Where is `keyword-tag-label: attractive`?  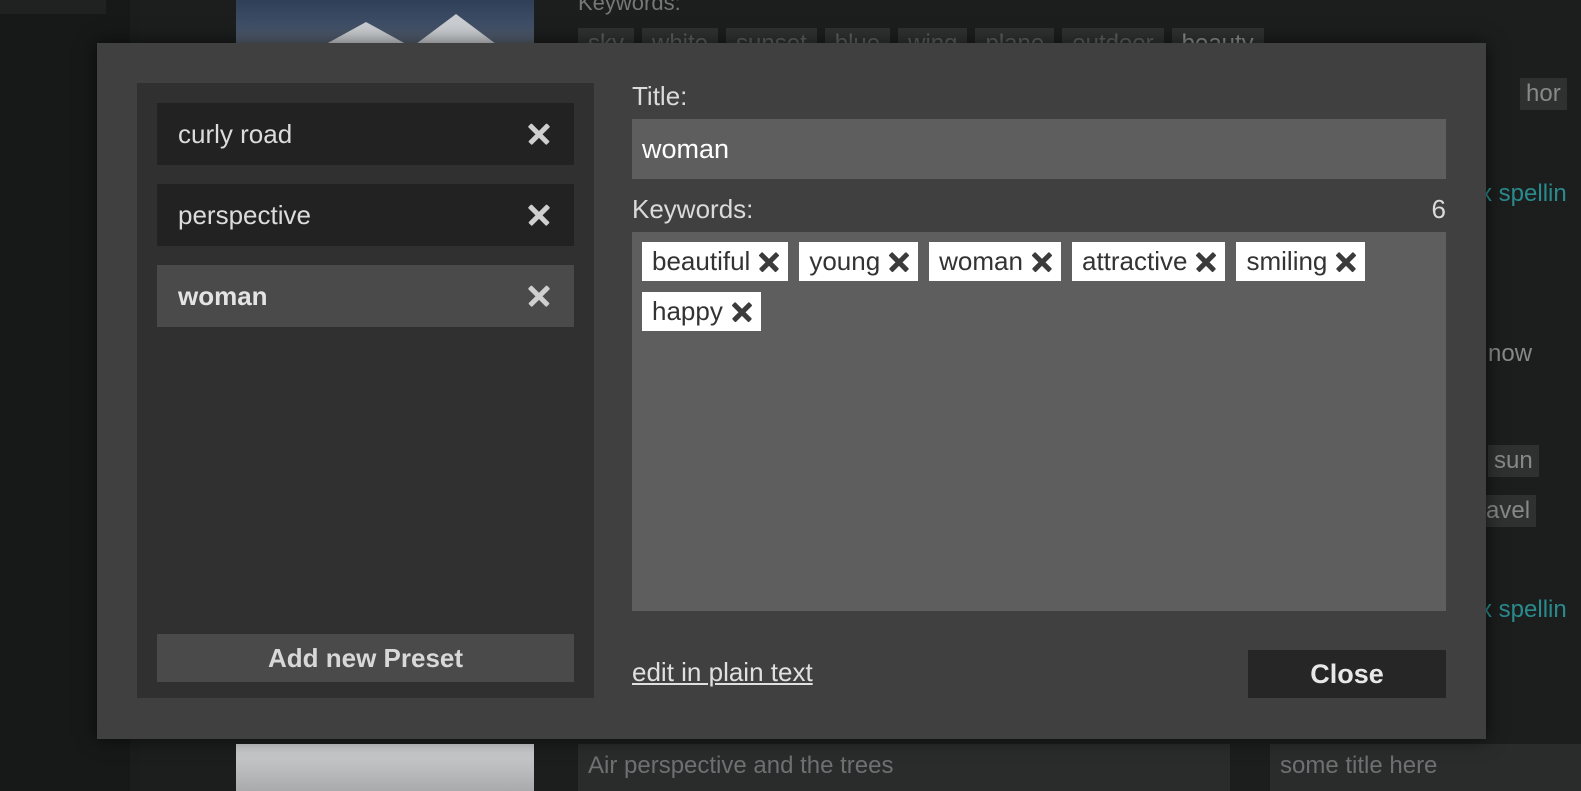 keyword-tag-label: attractive is located at coordinates (1134, 261).